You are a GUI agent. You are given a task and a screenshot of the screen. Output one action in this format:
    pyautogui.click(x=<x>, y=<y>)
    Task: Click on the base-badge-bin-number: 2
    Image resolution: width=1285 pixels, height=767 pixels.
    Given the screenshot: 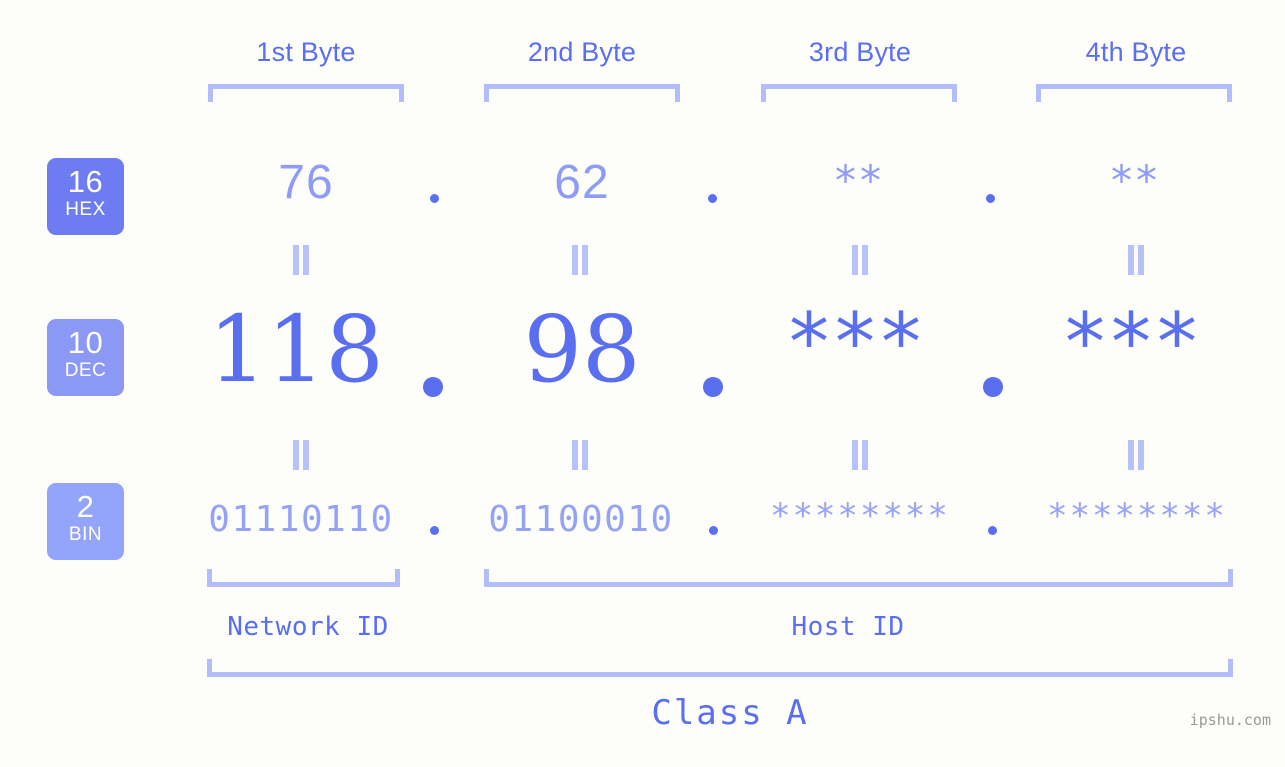 What is the action you would take?
    pyautogui.click(x=85, y=506)
    